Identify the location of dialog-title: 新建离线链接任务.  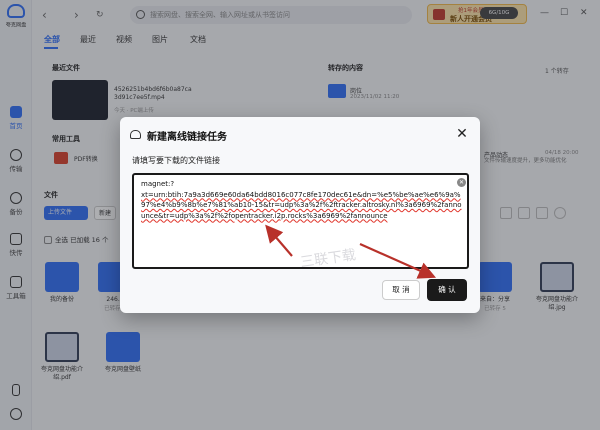
(187, 137).